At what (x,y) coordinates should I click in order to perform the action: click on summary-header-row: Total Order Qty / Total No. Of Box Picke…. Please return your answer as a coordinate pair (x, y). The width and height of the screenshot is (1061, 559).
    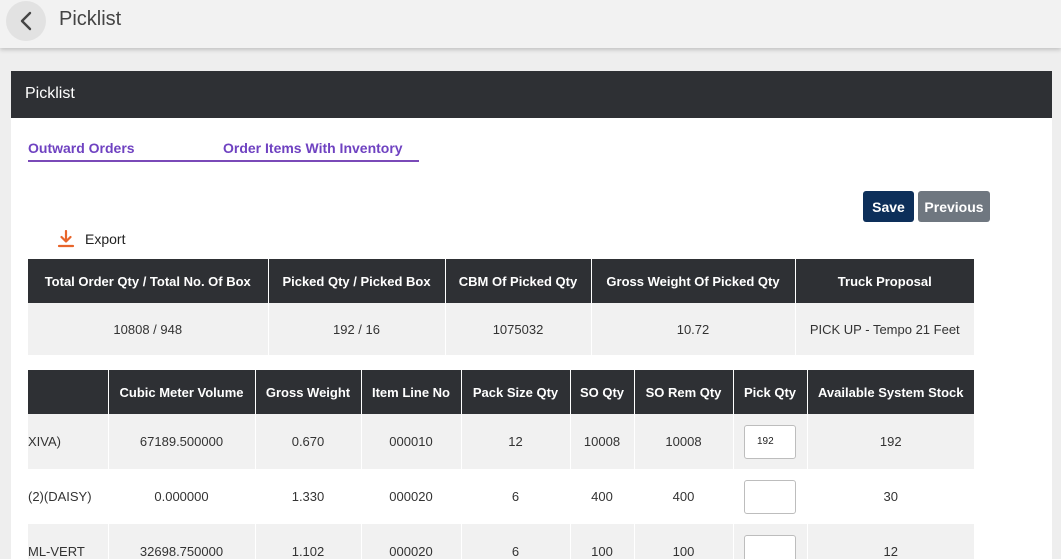
    Looking at the image, I should click on (501, 281).